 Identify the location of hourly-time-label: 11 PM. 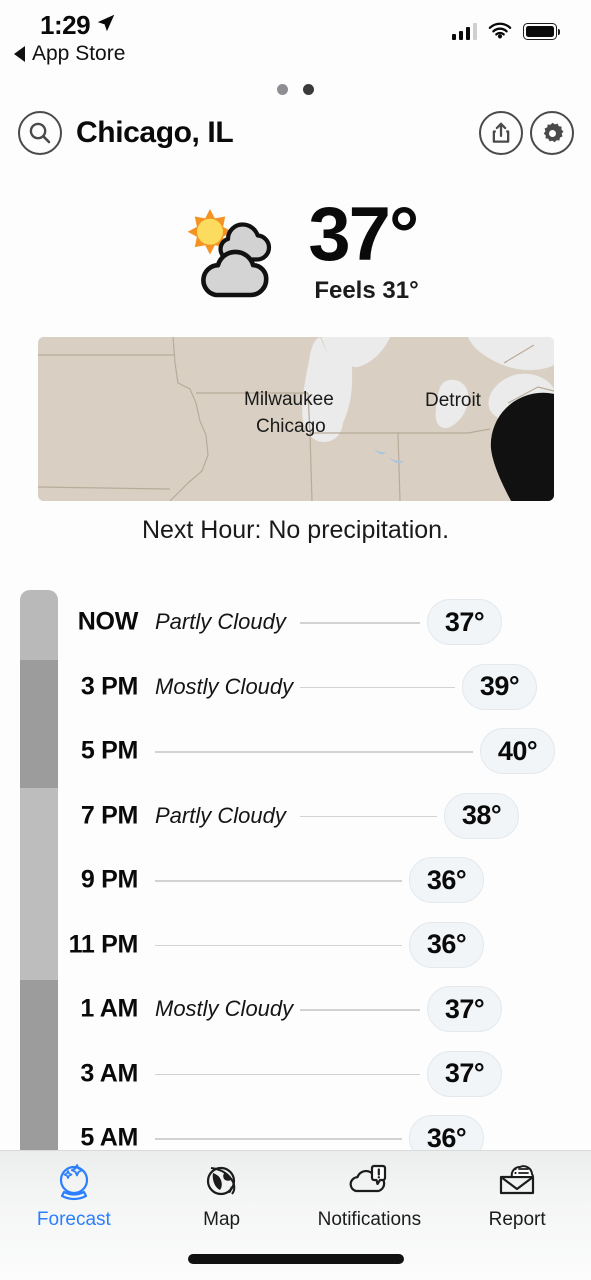
(103, 944).